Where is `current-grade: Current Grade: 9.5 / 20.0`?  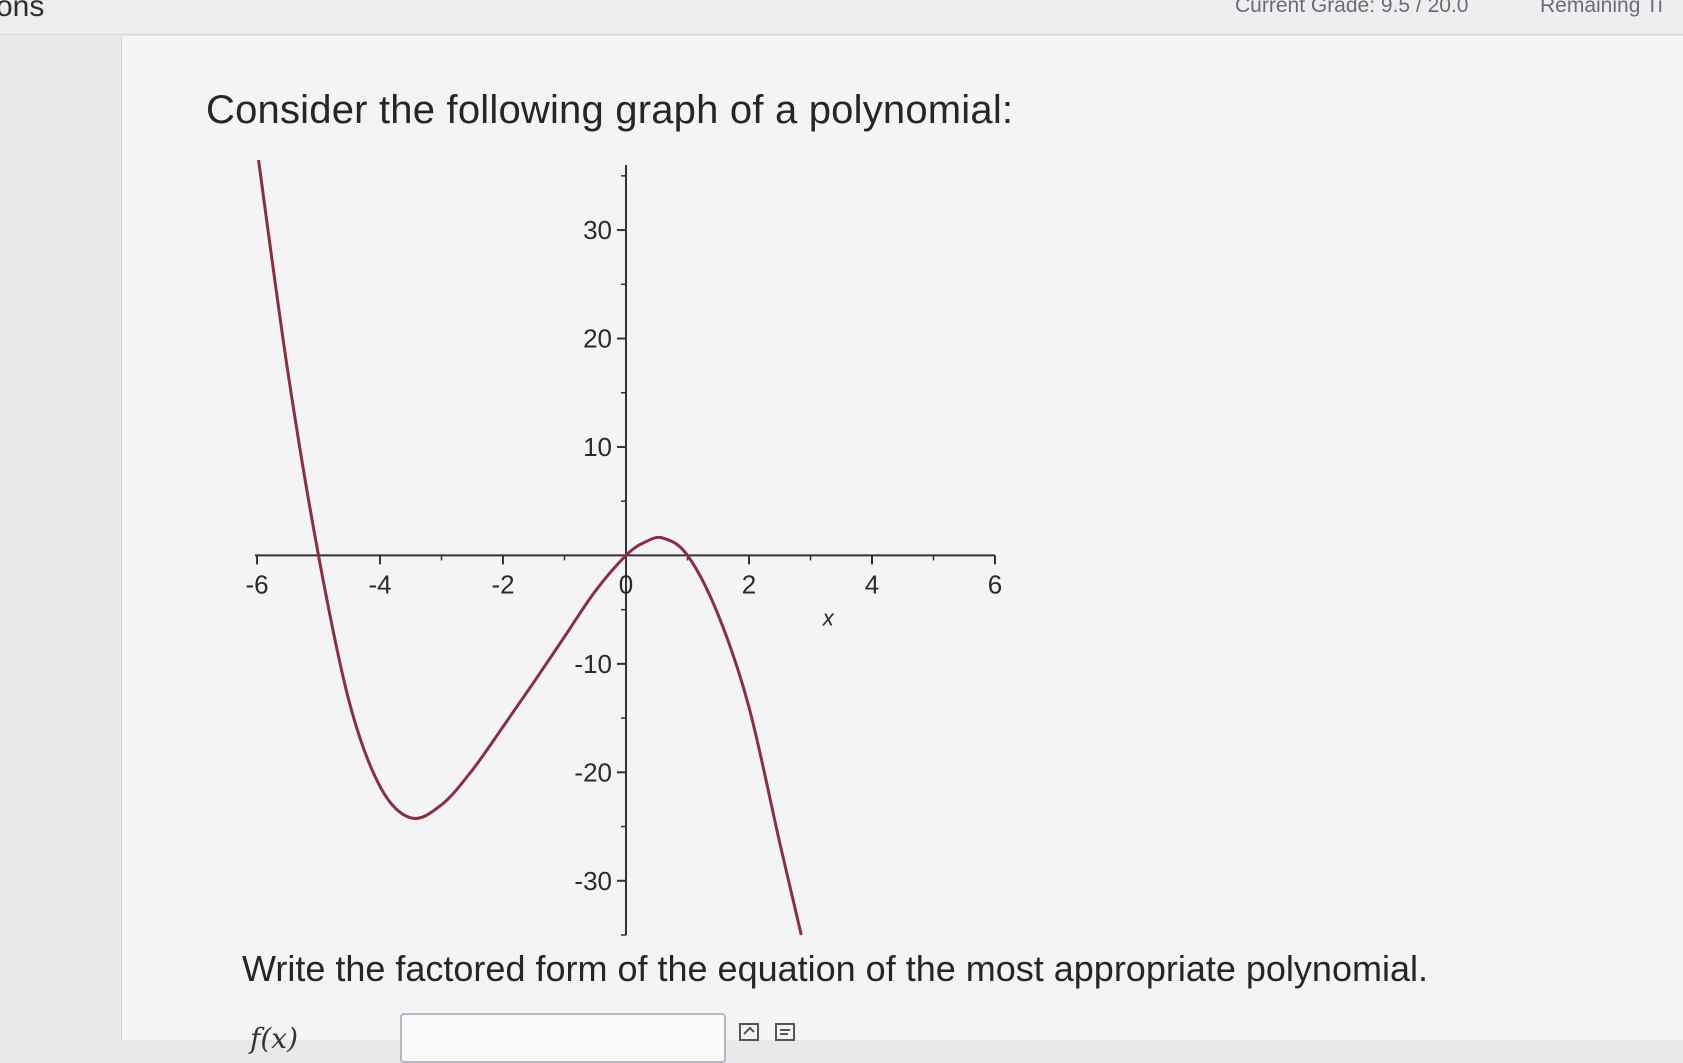
current-grade: Current Grade: 9.5 / 20.0 is located at coordinates (1352, 8).